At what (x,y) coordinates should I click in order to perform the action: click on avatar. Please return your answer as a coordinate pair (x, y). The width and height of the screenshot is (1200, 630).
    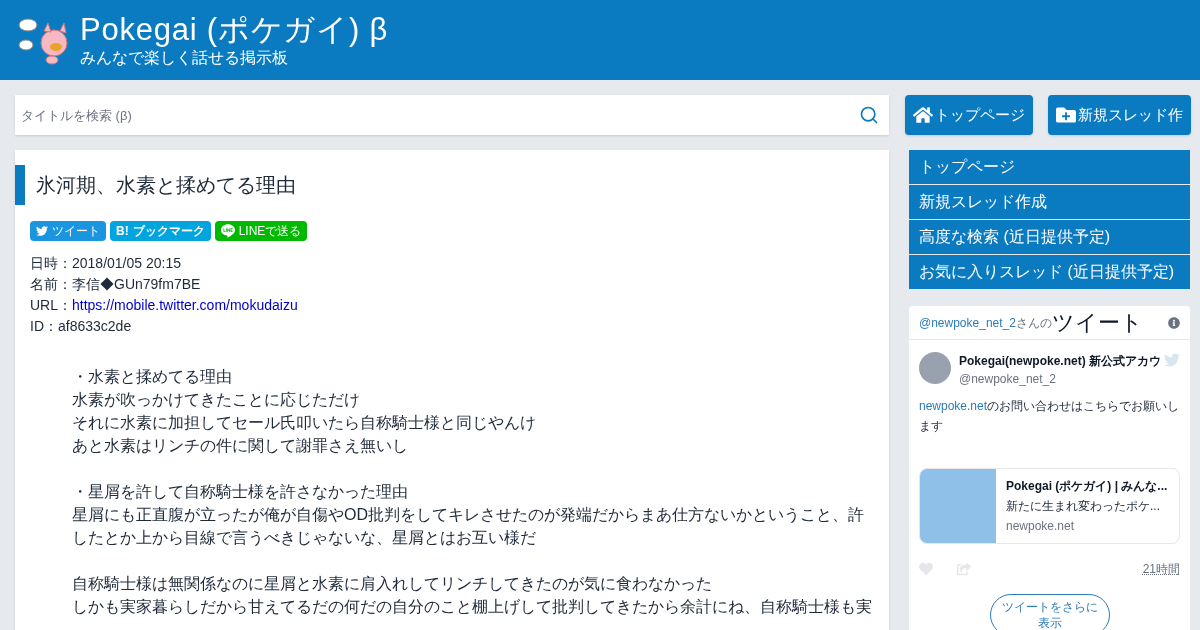
    Looking at the image, I should click on (935, 368).